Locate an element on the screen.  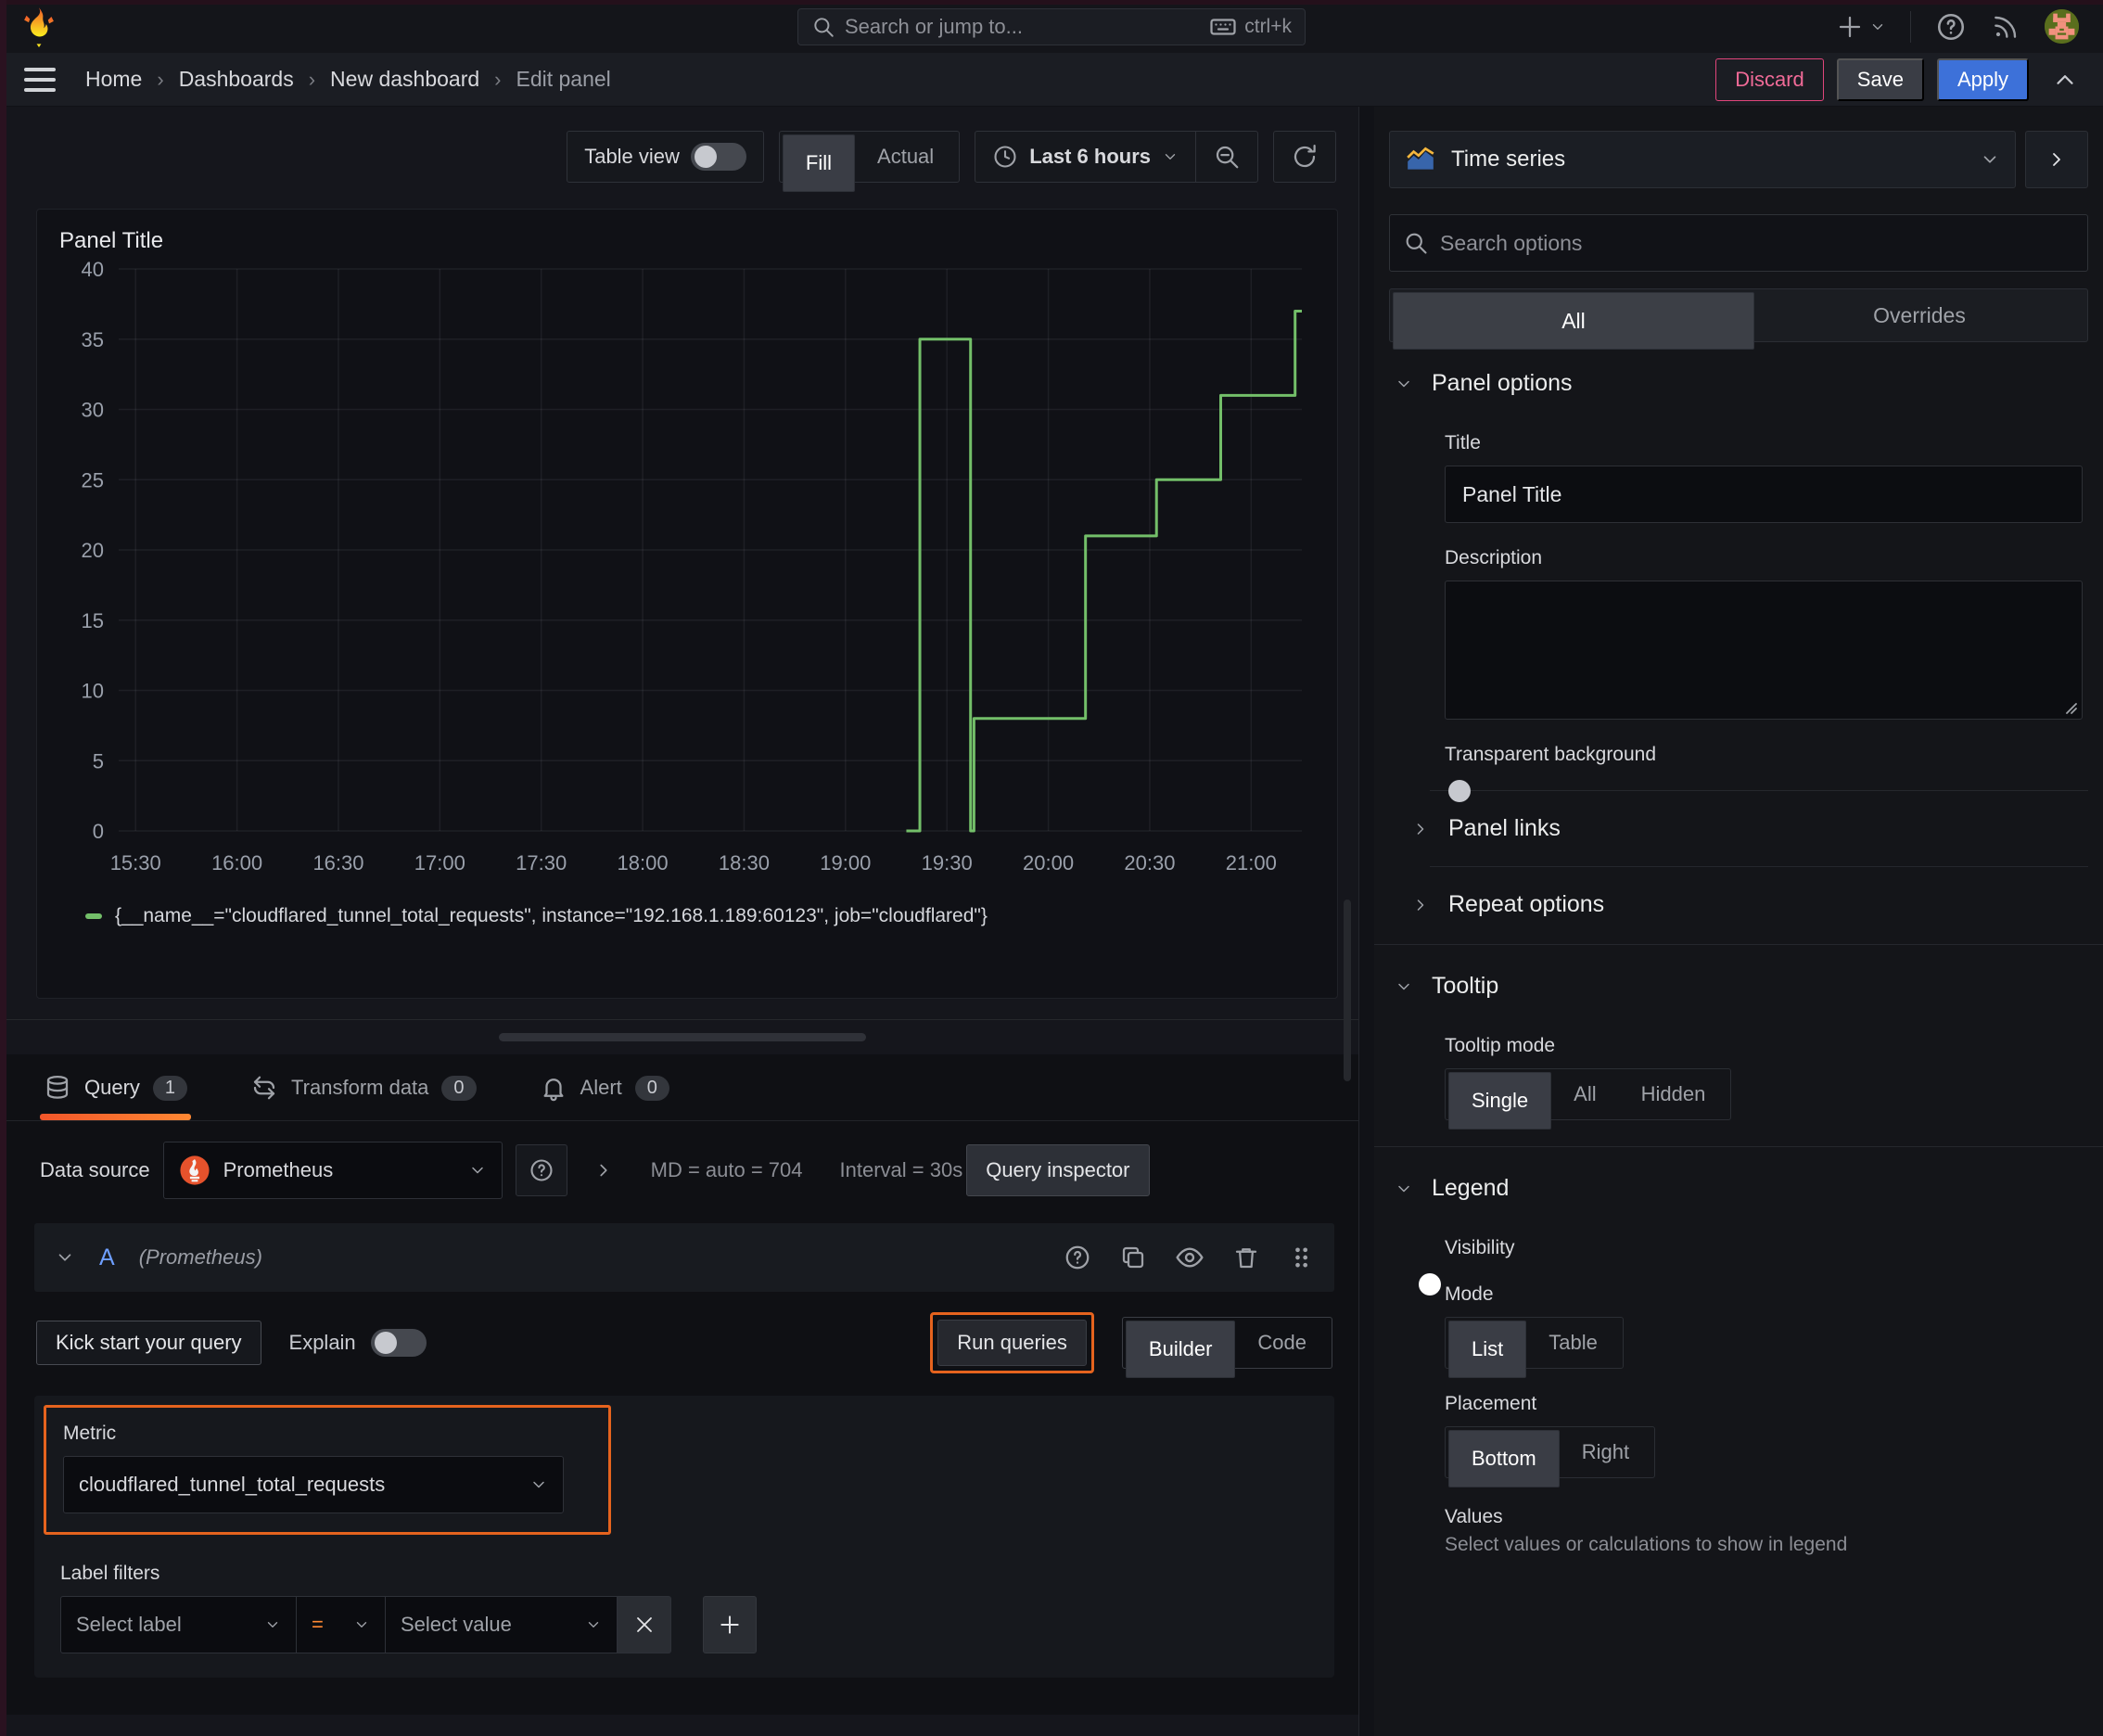
add-filter-button is located at coordinates (730, 1624).